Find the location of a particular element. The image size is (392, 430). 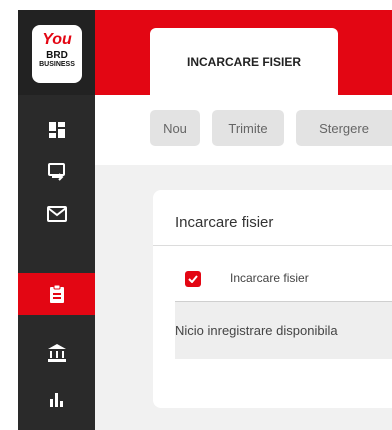

checkmark-icon is located at coordinates (193, 279).